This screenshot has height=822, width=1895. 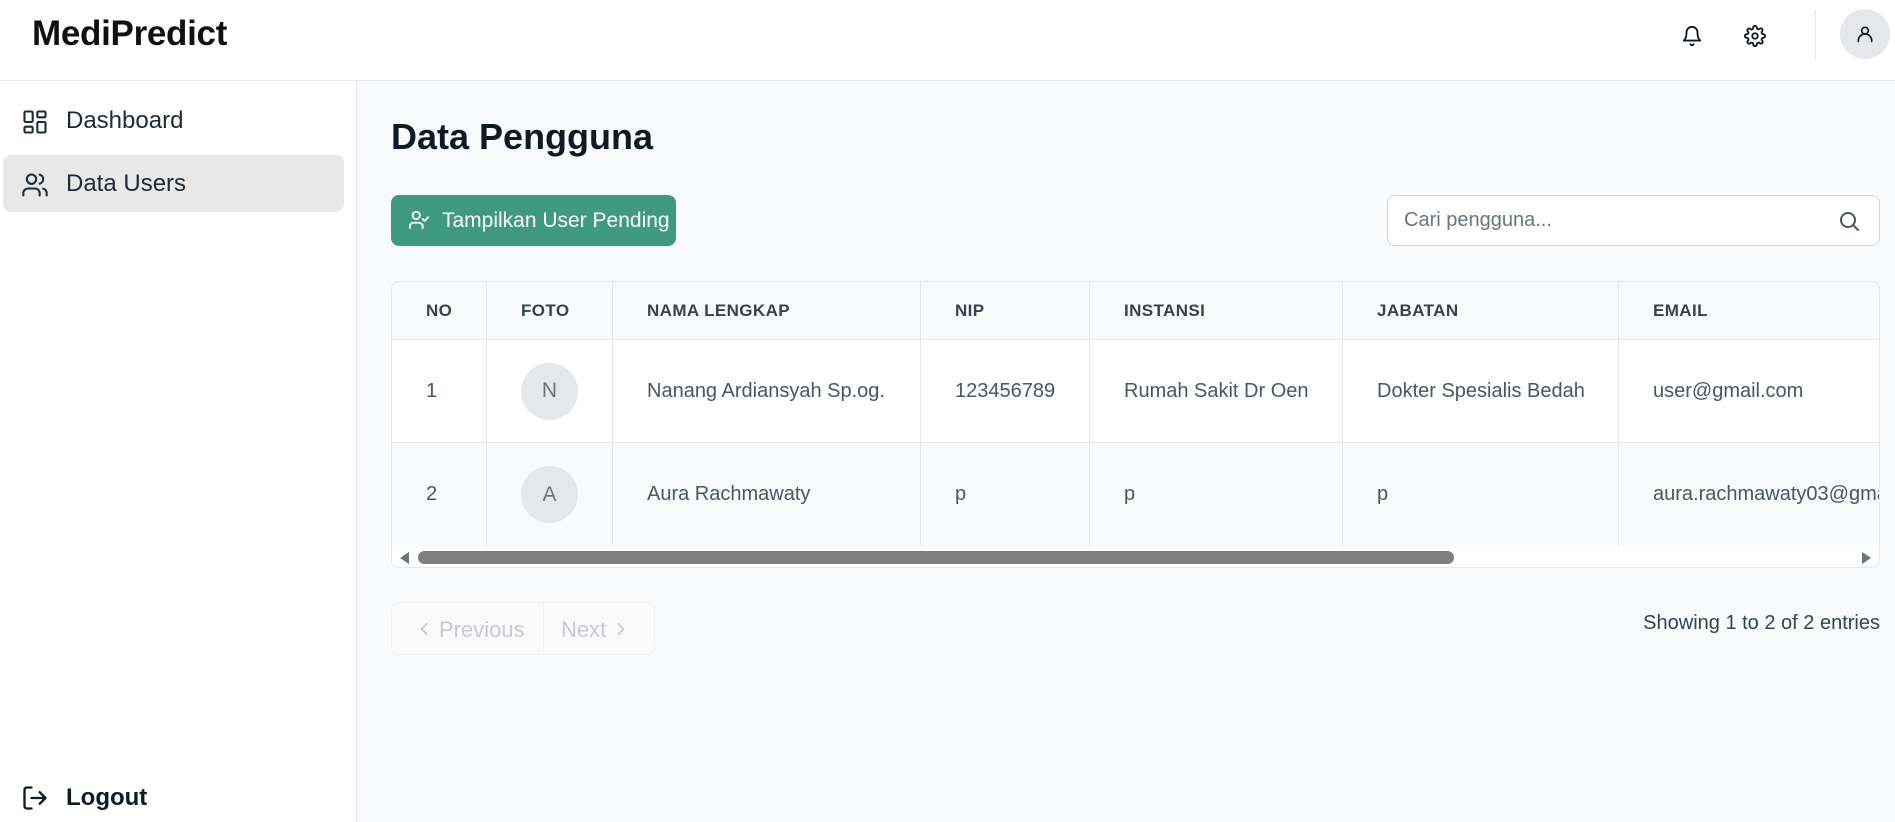 What do you see at coordinates (621, 629) in the screenshot?
I see `chevron-right-icon` at bounding box center [621, 629].